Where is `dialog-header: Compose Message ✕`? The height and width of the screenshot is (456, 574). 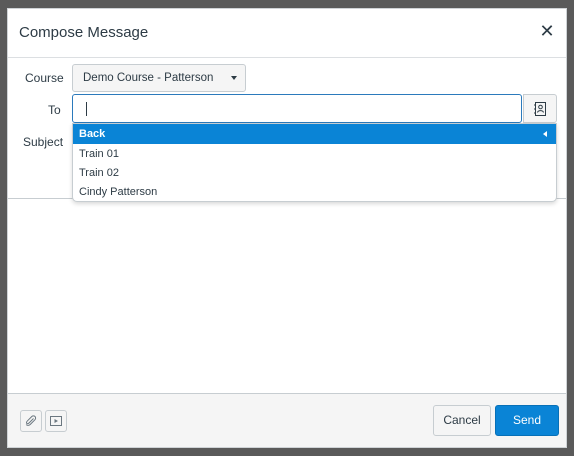
dialog-header: Compose Message ✕ is located at coordinates (287, 33).